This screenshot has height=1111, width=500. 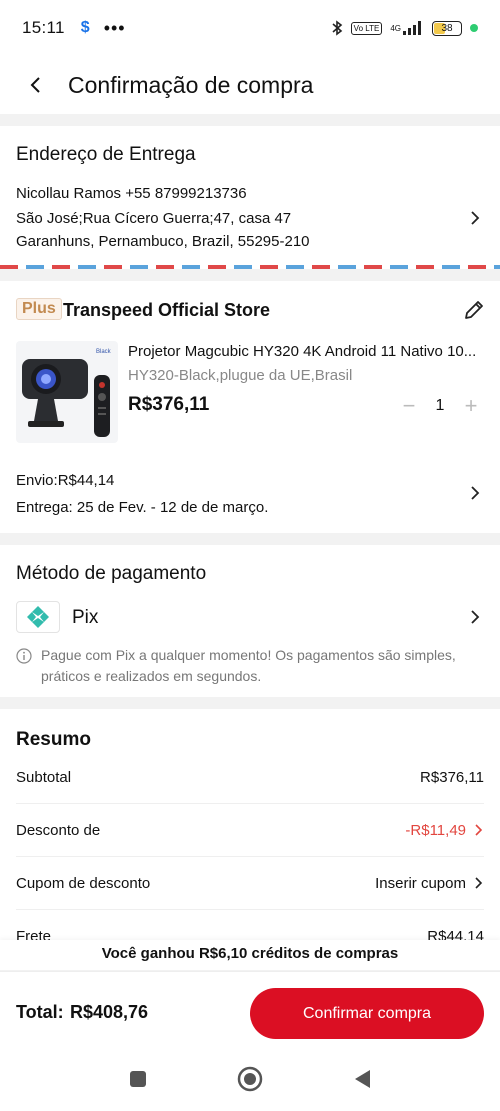 What do you see at coordinates (250, 955) in the screenshot?
I see `credits-banner: Você ganhou R$6,10 créditos de compras` at bounding box center [250, 955].